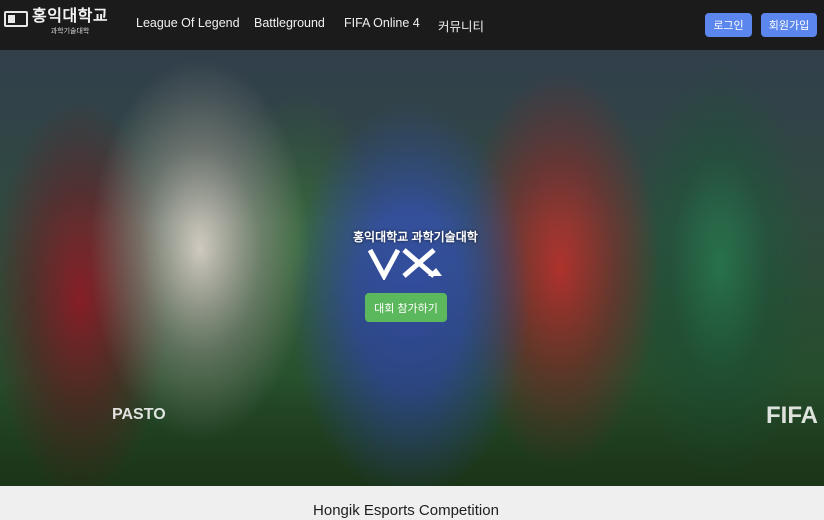 Image resolution: width=824 pixels, height=520 pixels. I want to click on nav-item-league-of-legend: League Of Legend, so click(188, 23).